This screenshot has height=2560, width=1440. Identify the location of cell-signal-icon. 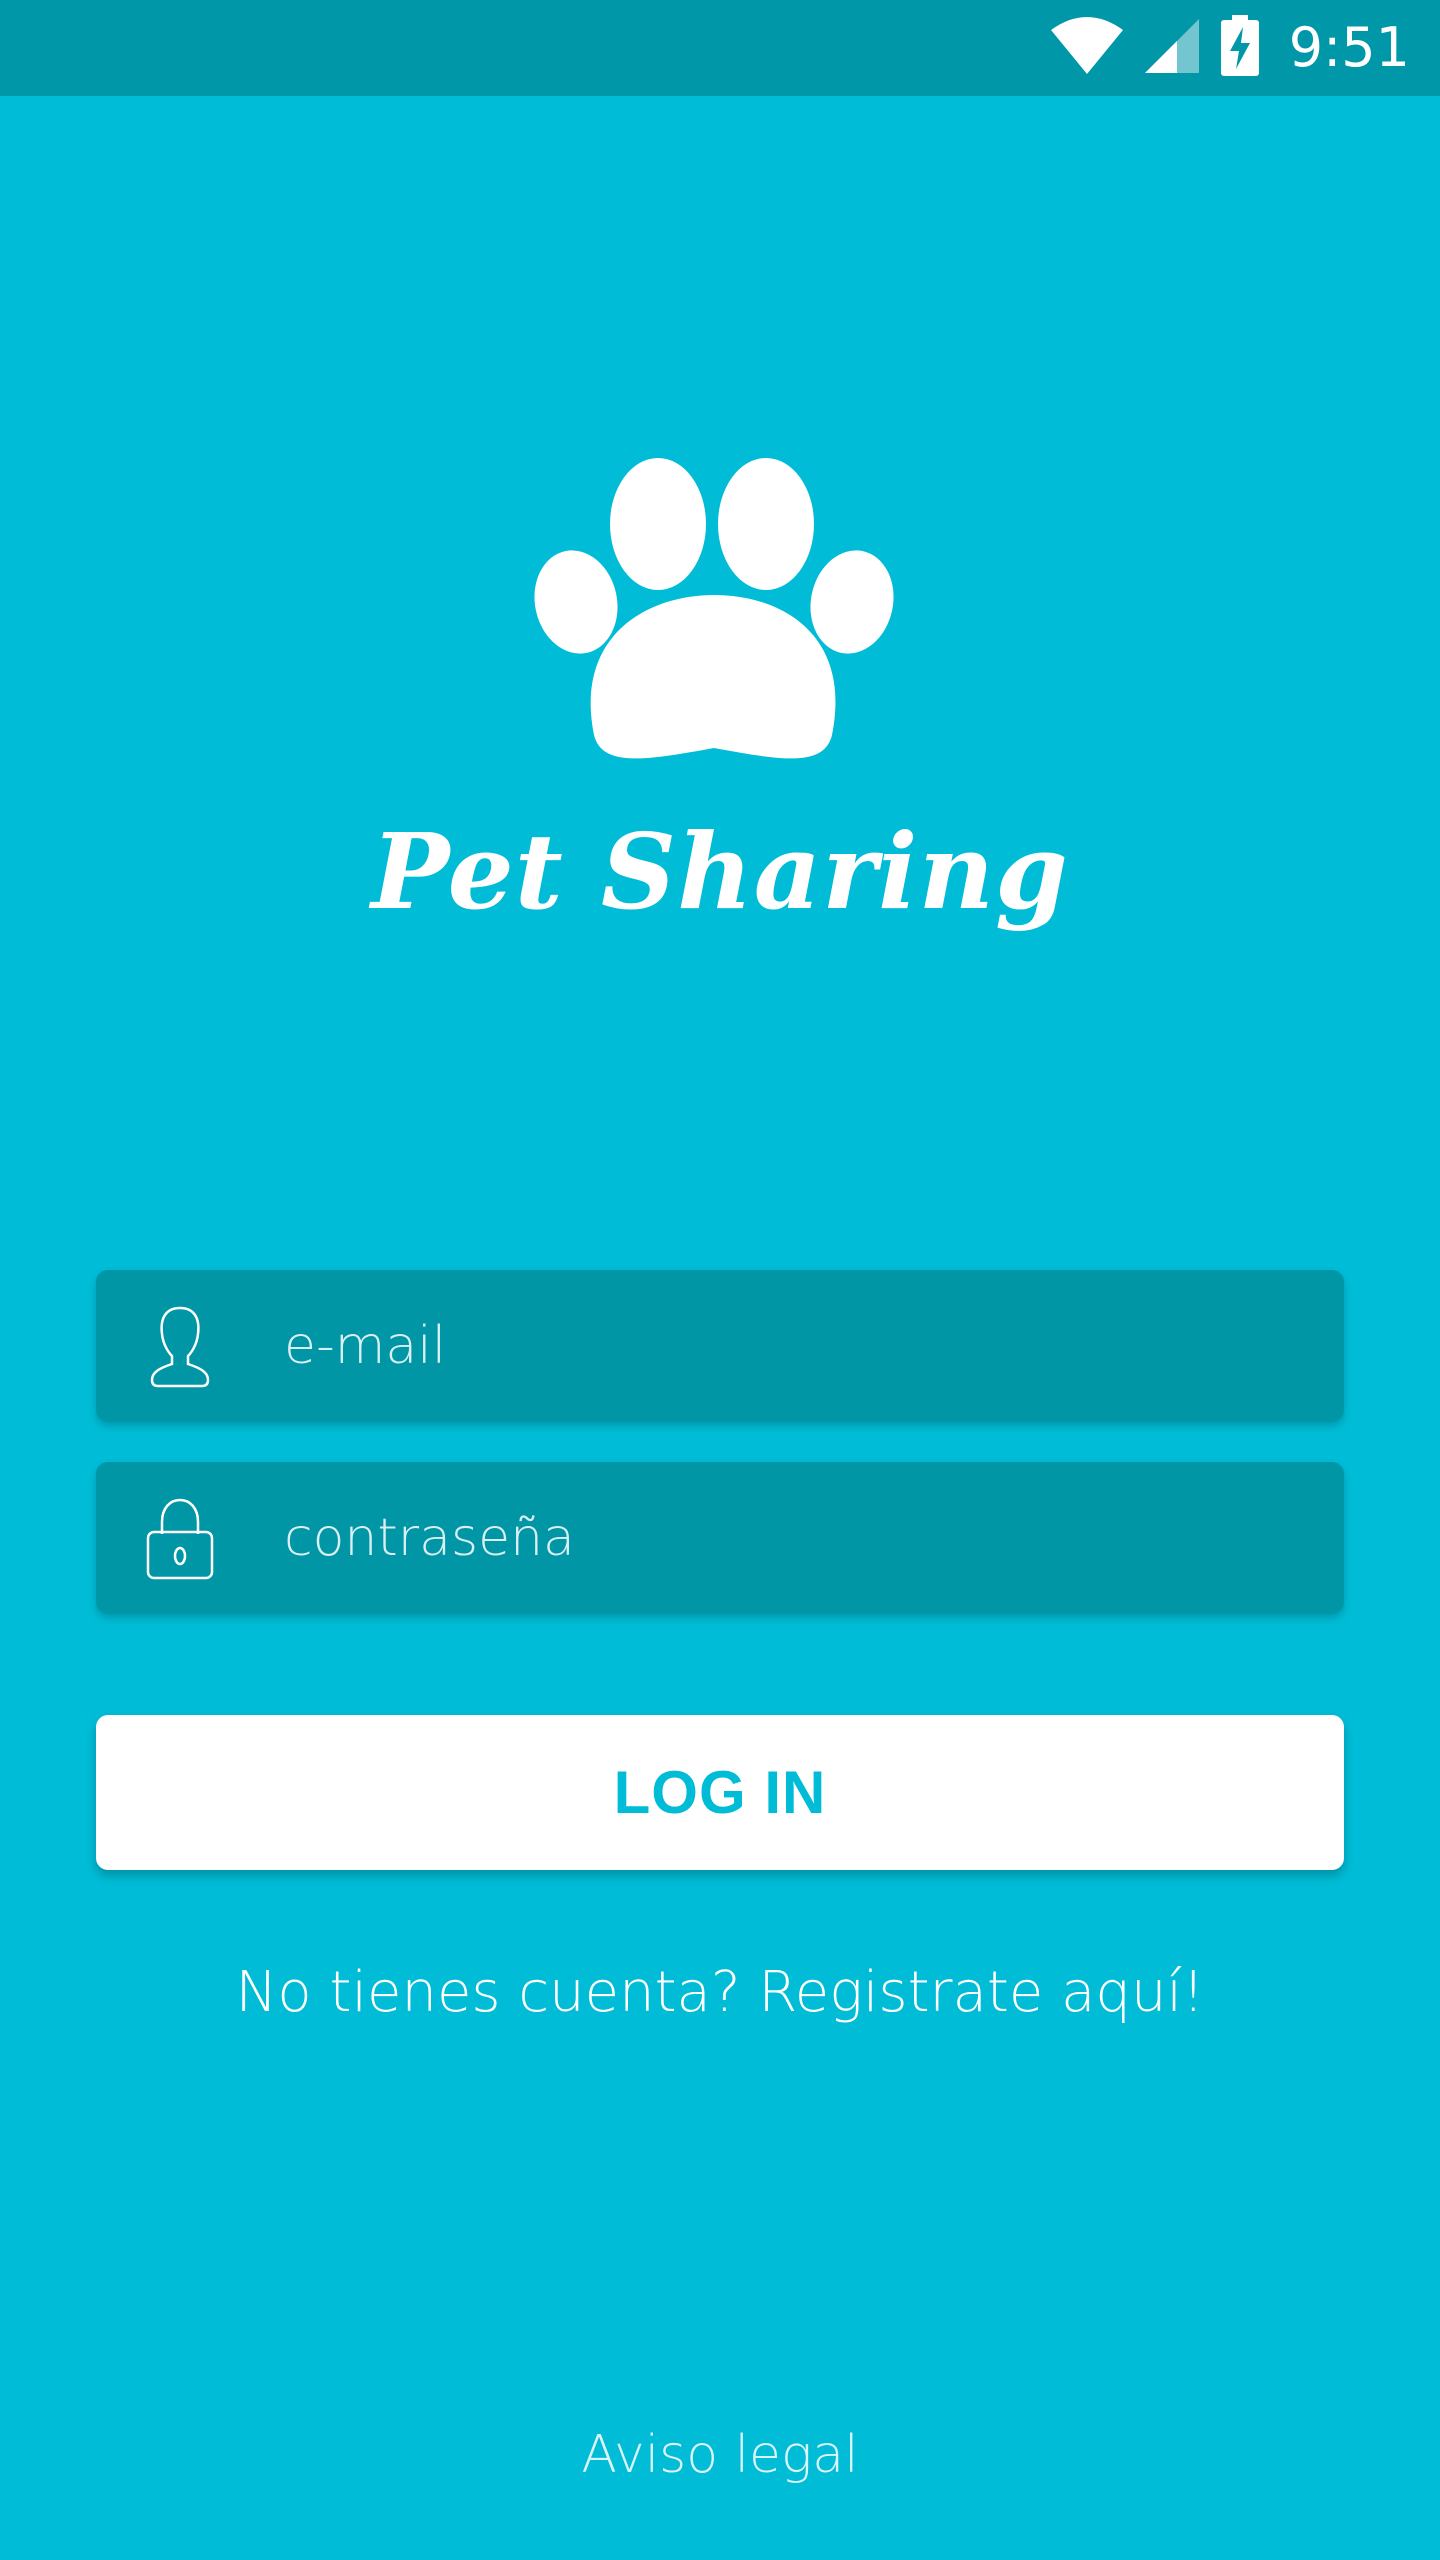
(1172, 48).